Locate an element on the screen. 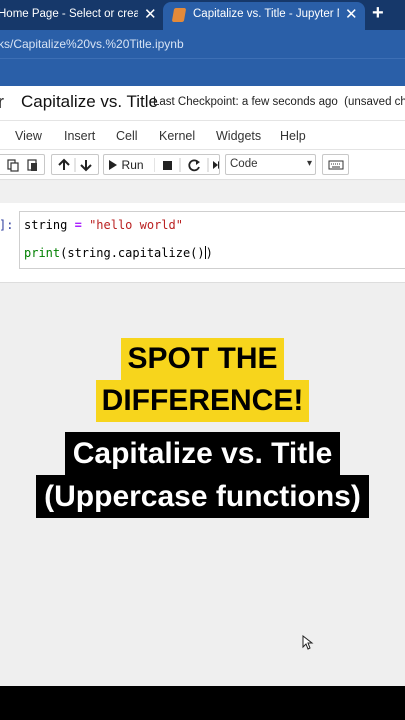 The image size is (405, 720). jupyter-logo-text: r is located at coordinates (2, 102).